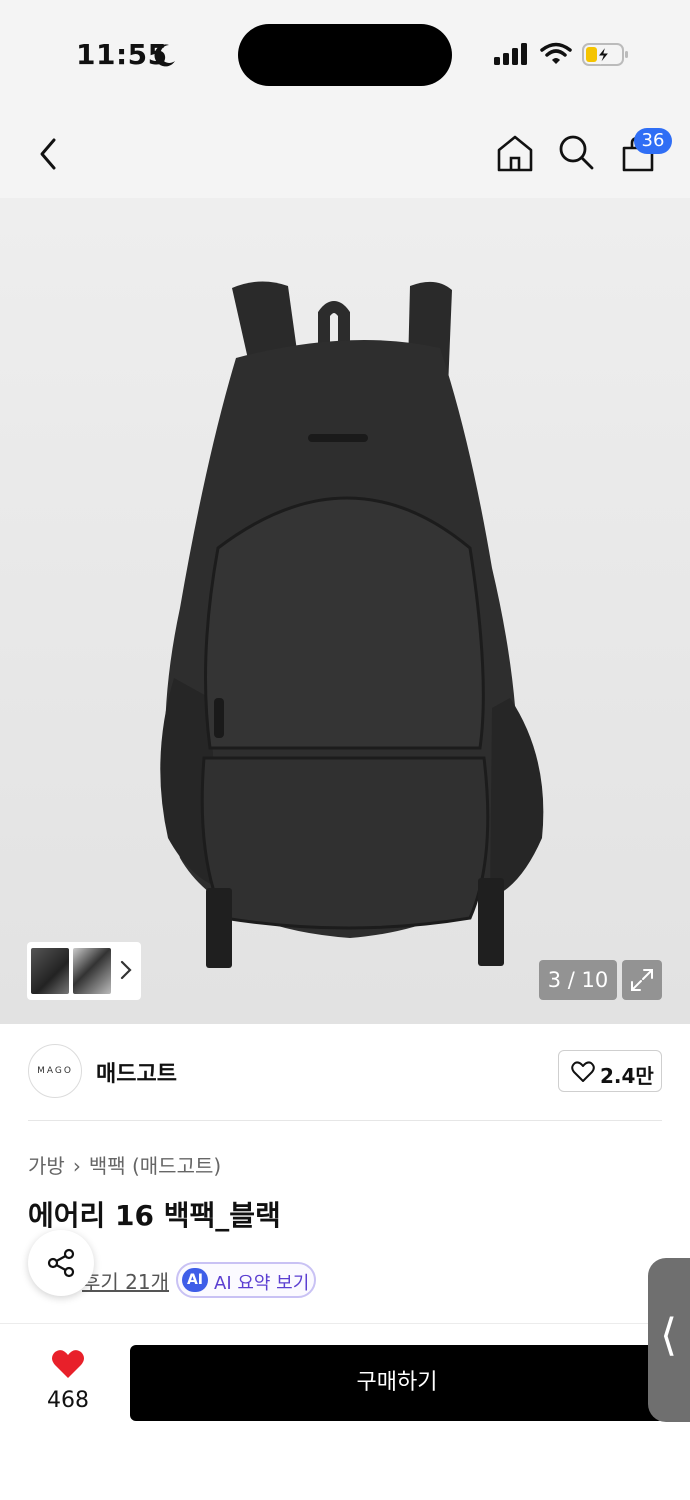 The width and height of the screenshot is (690, 1500). What do you see at coordinates (605, 54) in the screenshot?
I see `battery-charging-icon` at bounding box center [605, 54].